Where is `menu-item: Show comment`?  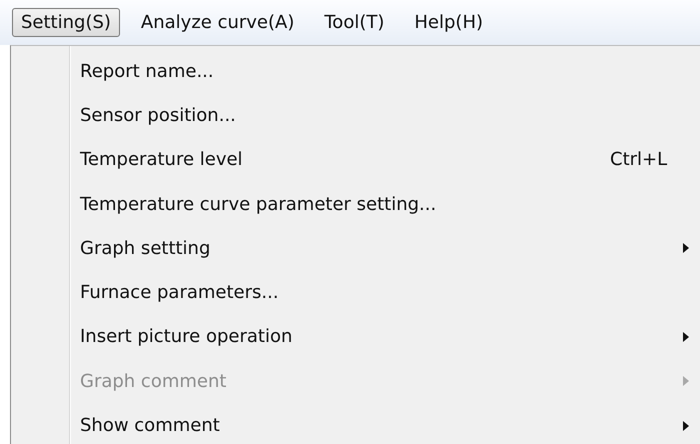 menu-item: Show comment is located at coordinates (385, 423).